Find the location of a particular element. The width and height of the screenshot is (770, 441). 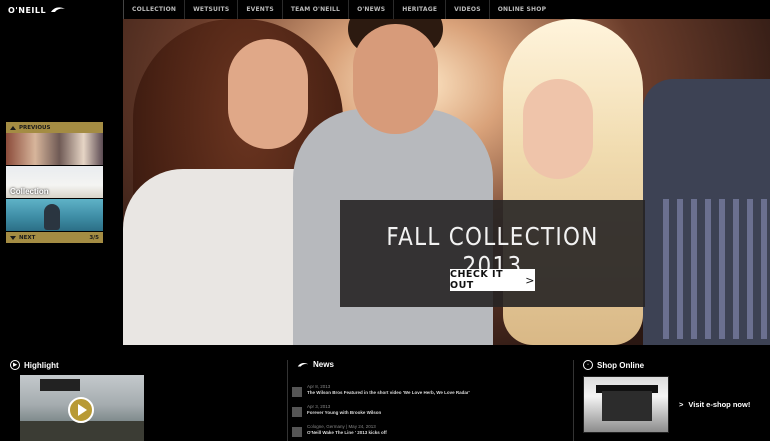

play-button is located at coordinates (81, 410).